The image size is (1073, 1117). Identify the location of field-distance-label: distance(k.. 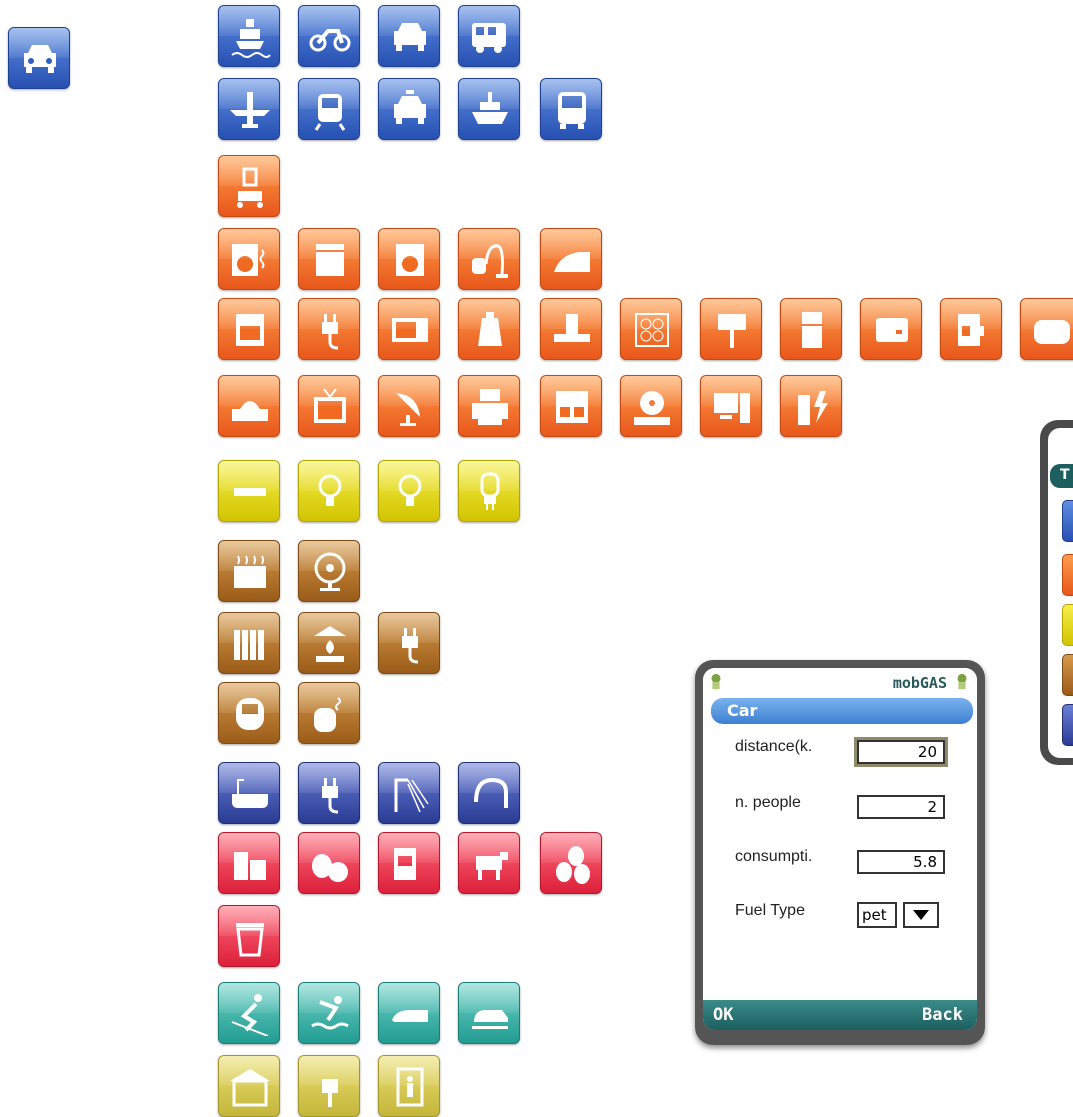
(774, 746).